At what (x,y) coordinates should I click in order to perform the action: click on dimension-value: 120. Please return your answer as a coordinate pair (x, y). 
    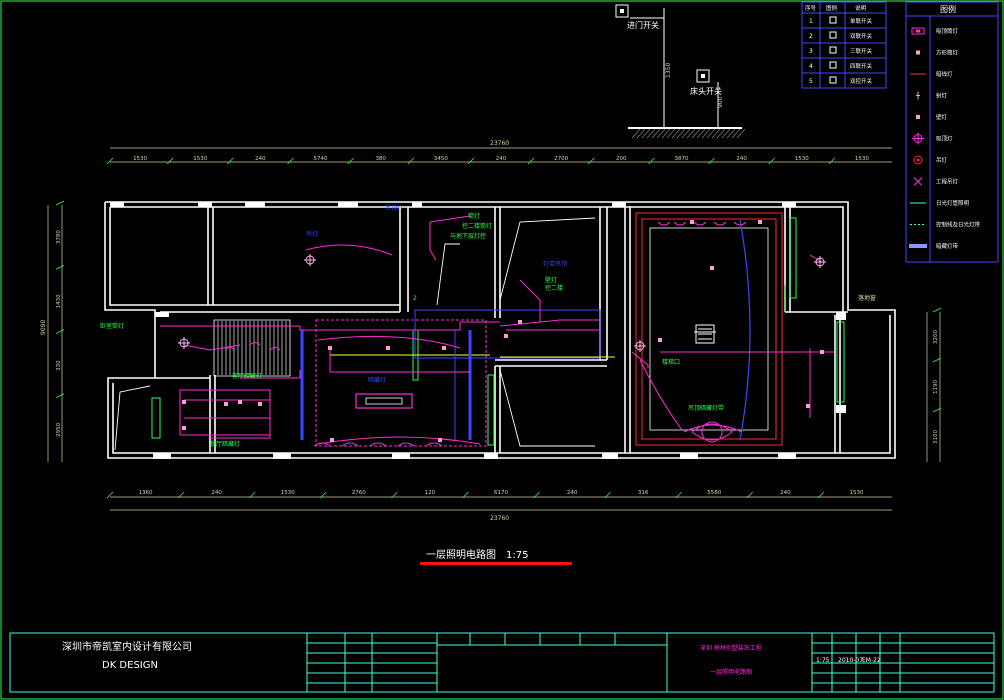
    Looking at the image, I should click on (430, 493).